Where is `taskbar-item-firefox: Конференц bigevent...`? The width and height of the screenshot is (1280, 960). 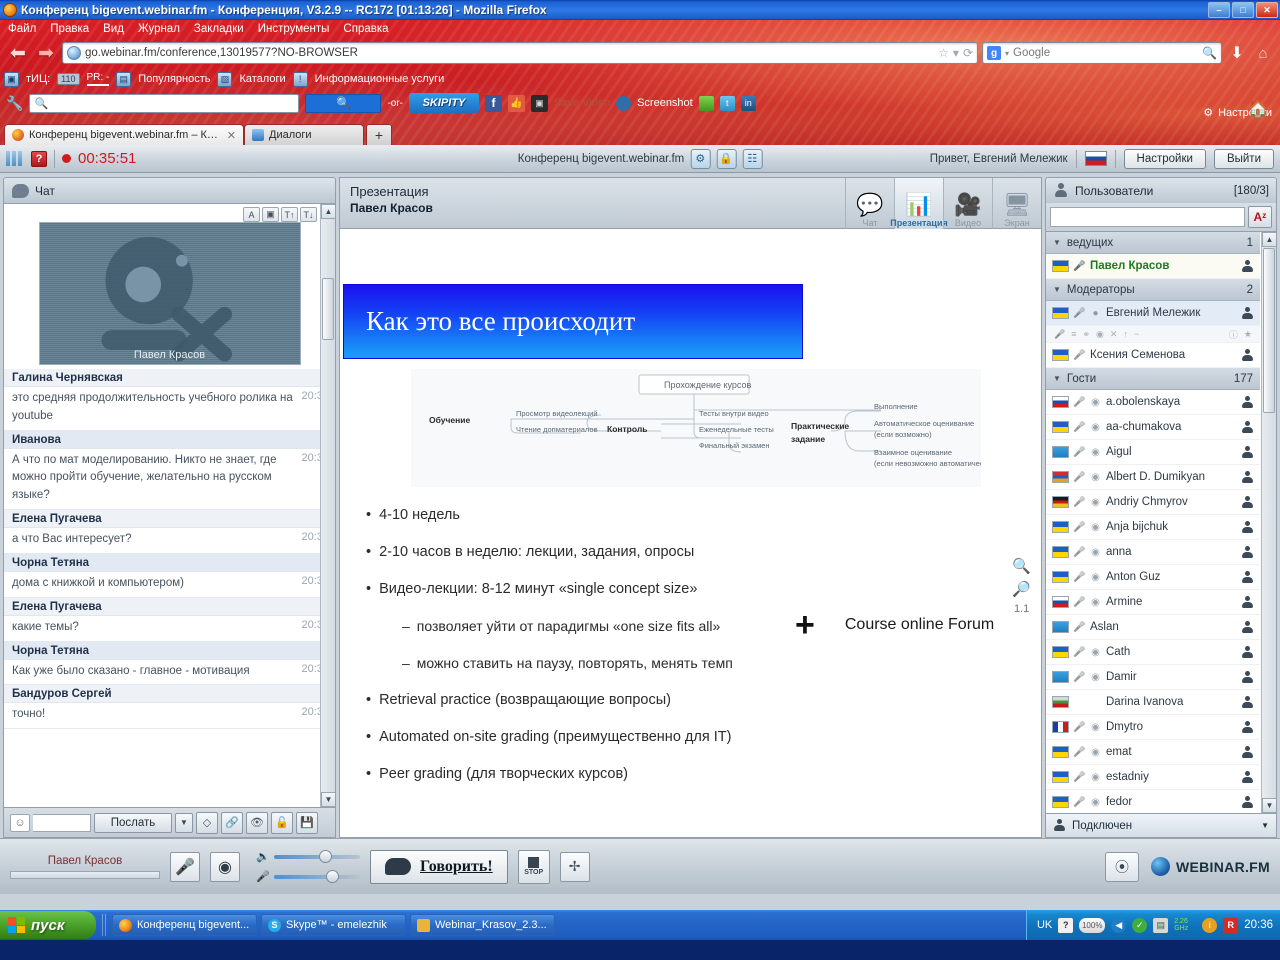
taskbar-item-firefox: Конференц bigevent... is located at coordinates (184, 925).